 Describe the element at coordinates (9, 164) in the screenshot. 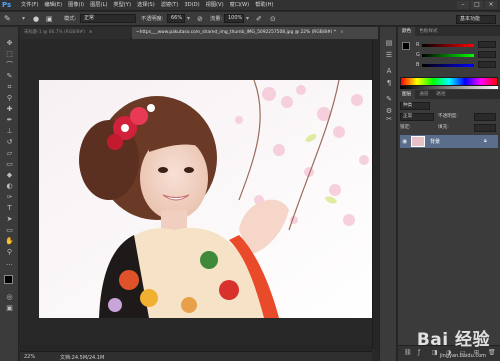

I see `gradient-tool-icon: ▭` at that location.